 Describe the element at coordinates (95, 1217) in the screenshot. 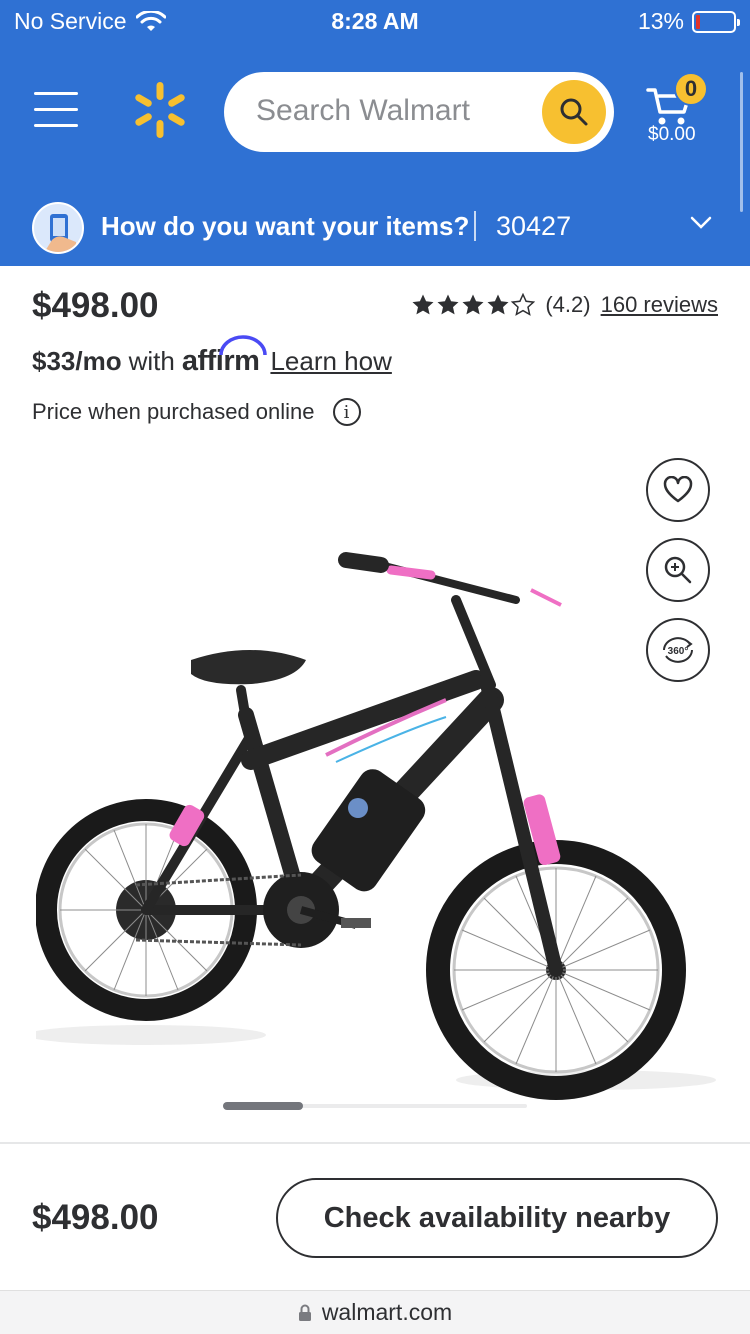

I see `sticky-price: $498.00` at that location.